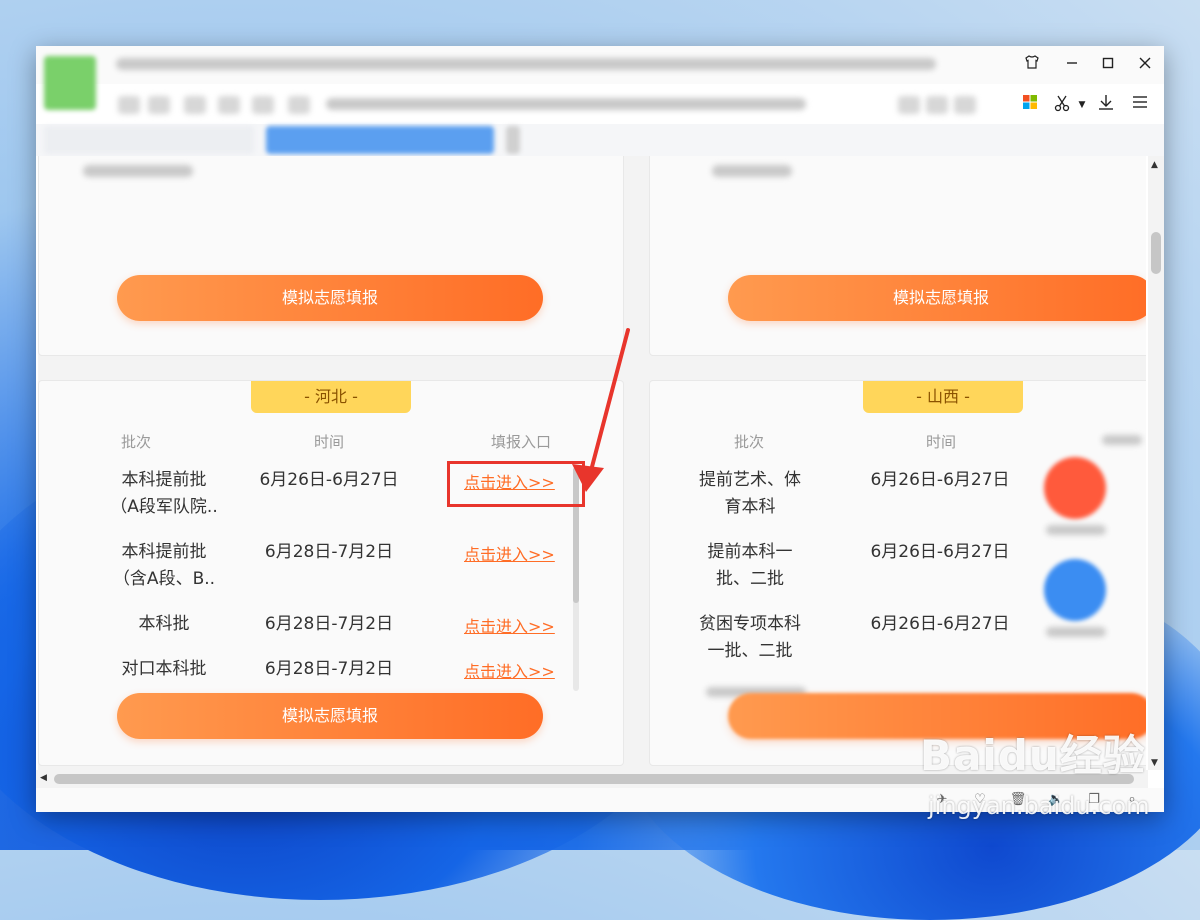 The width and height of the screenshot is (1200, 920). Describe the element at coordinates (937, 298) in the screenshot. I see `simulate-volunteer-button-top-right: 模拟志愿填报` at that location.